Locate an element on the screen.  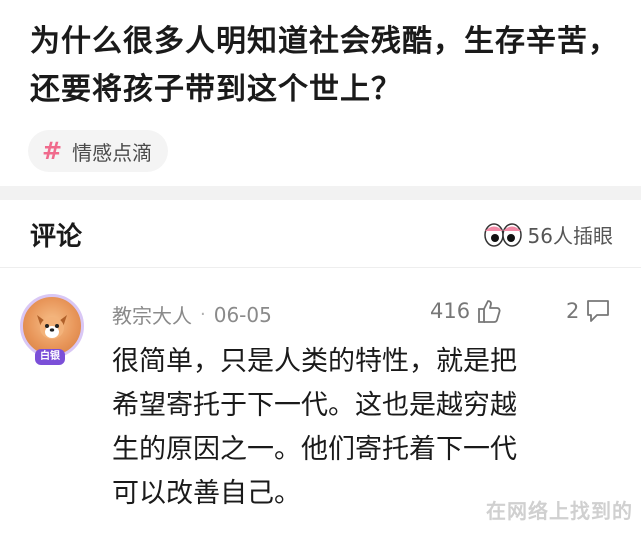
reply-count: 2 is located at coordinates (573, 311).